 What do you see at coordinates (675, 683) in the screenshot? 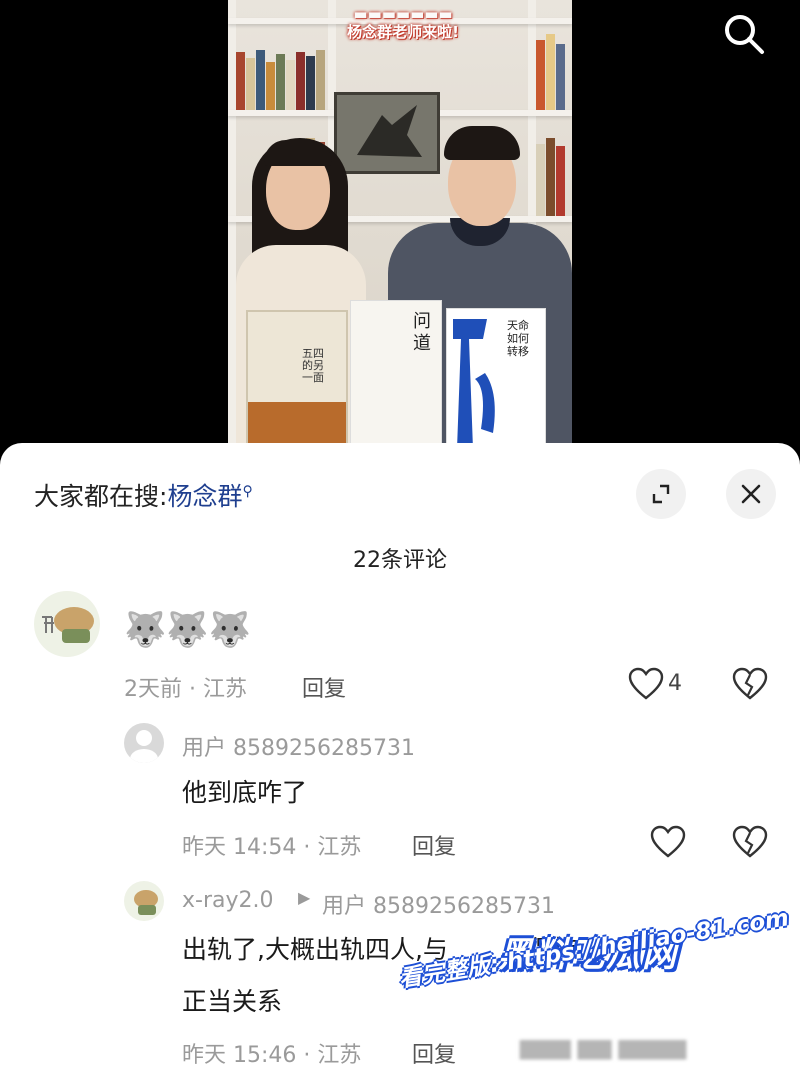
I see `like-count: 4` at bounding box center [675, 683].